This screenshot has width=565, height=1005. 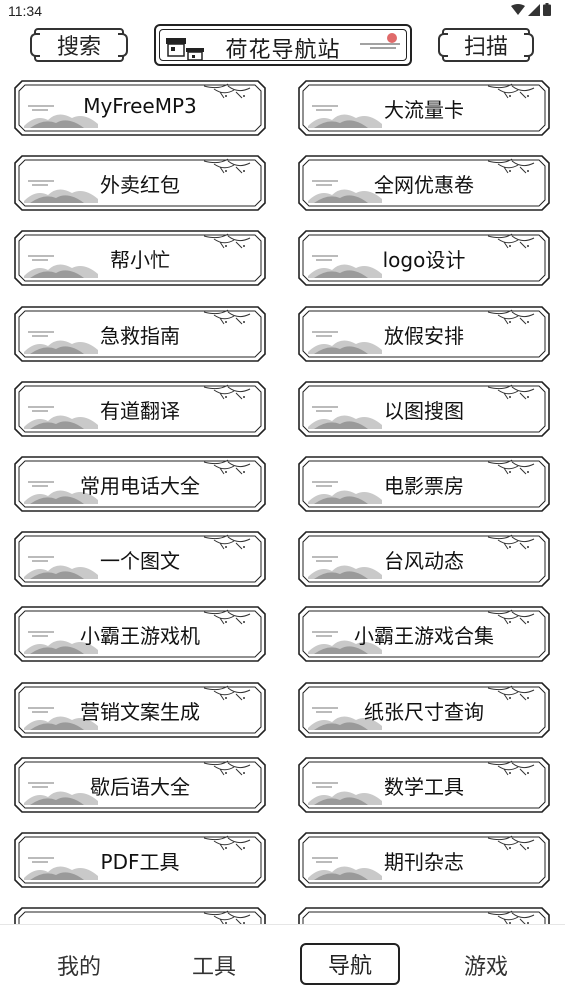 I want to click on status-bar: 11:34, so click(x=282, y=11).